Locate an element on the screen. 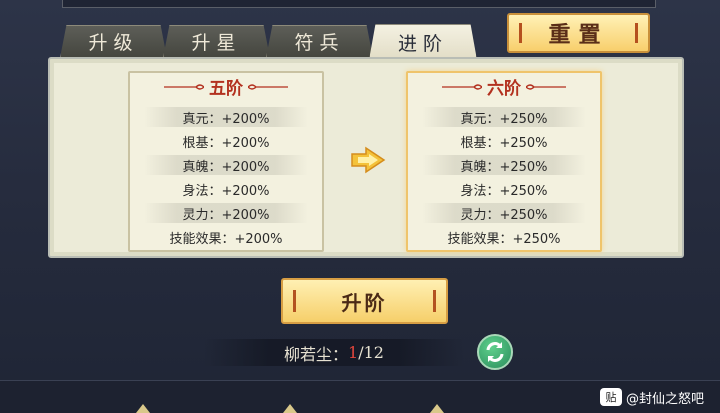  material-requirement: 柳若尘： 1 /12 is located at coordinates (334, 352).